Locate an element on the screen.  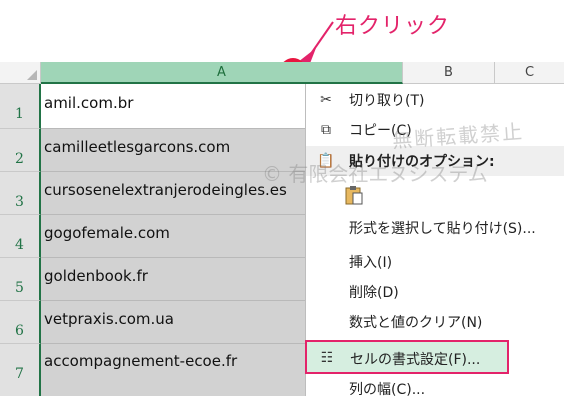
menu-item-insert: 挿入(I) is located at coordinates (435, 262).